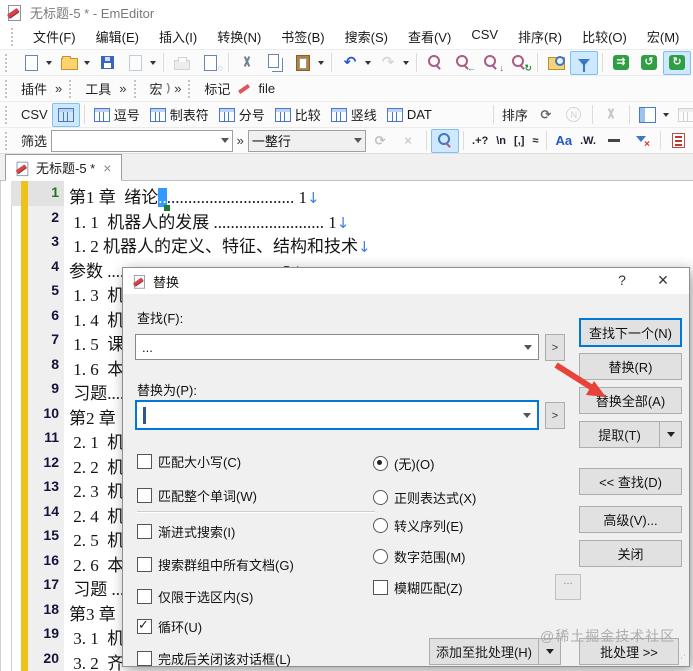 The image size is (693, 671). I want to click on csv-mode-comma-button: 逗号, so click(117, 115).